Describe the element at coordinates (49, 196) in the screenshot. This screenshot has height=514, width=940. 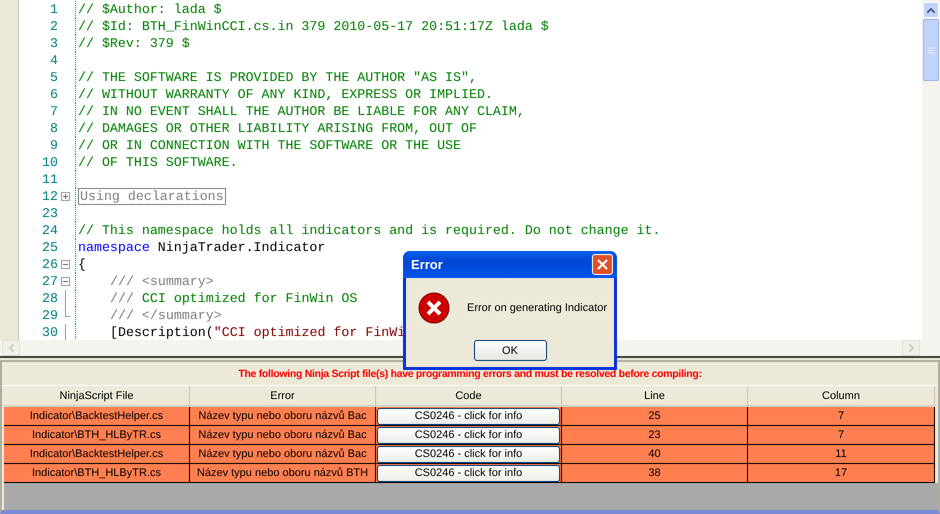
I see `line-number: 12` at that location.